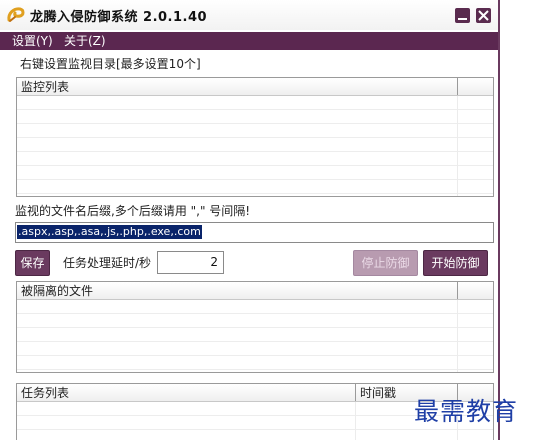  What do you see at coordinates (119, 17) in the screenshot?
I see `window-title: 龙腾入侵防御系统 2.0.1.40` at bounding box center [119, 17].